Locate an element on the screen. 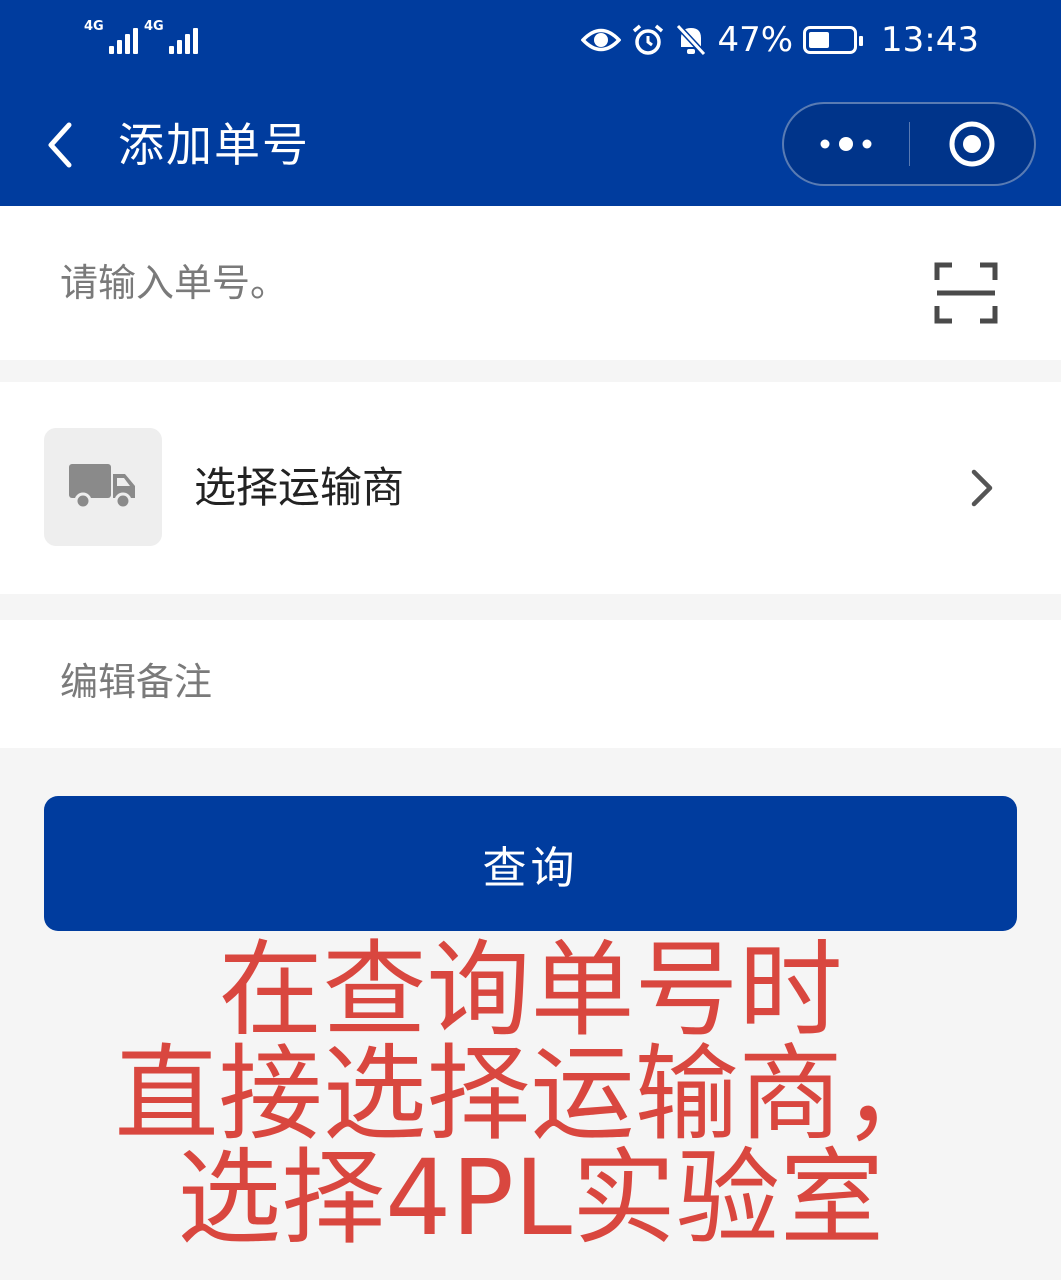  more-menu-button is located at coordinates (846, 144).